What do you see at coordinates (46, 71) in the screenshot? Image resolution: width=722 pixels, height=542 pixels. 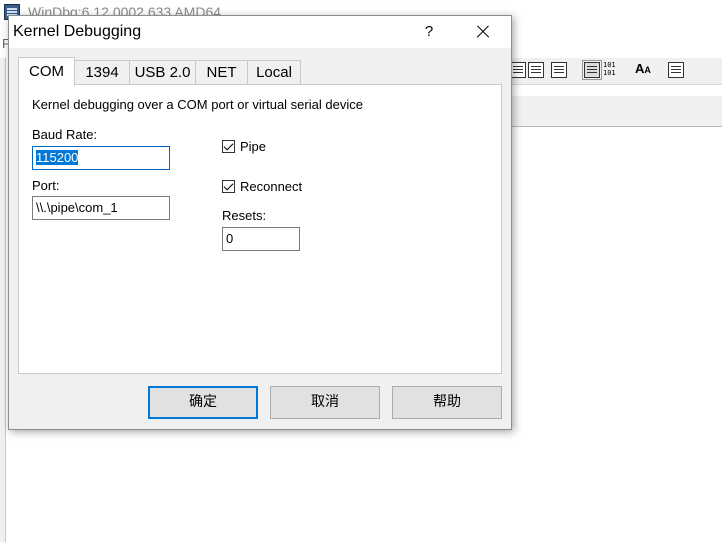 I see `tab-com: COM` at bounding box center [46, 71].